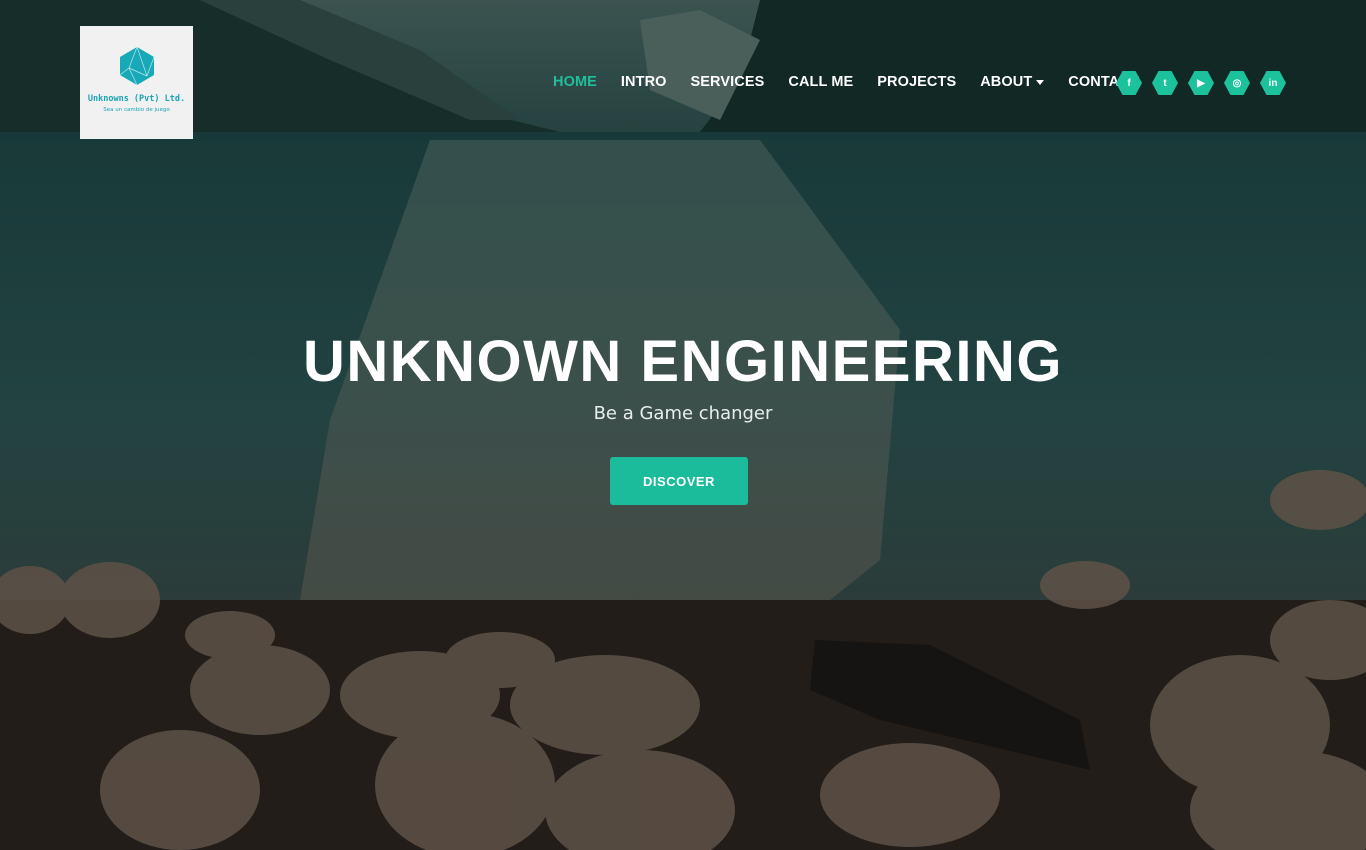  What do you see at coordinates (136, 110) in the screenshot?
I see `logo-tagline: Sea un cambio de juego` at bounding box center [136, 110].